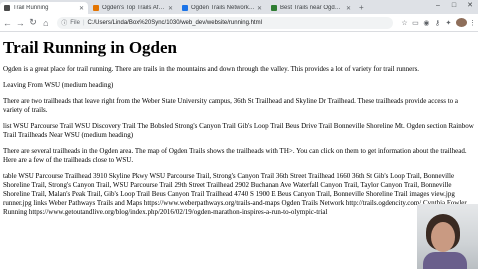 The height and width of the screenshot is (269, 478). What do you see at coordinates (33, 22) in the screenshot?
I see `reload-icon: ↻` at bounding box center [33, 22].